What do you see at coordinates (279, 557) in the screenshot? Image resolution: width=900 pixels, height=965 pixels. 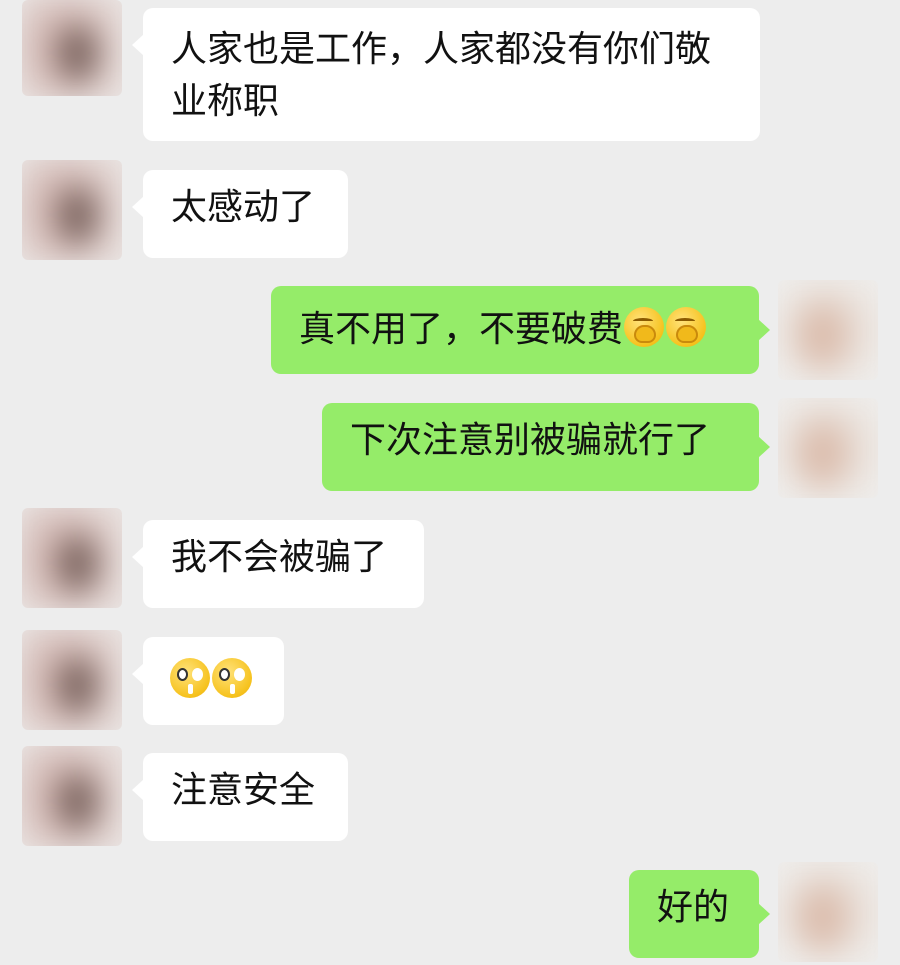 I see `message-text: 我不会被骗了` at bounding box center [279, 557].